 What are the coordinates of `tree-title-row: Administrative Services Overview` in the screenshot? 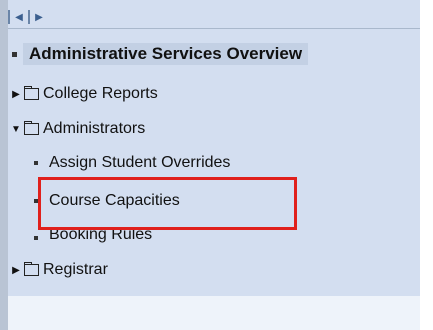 It's located at (160, 54).